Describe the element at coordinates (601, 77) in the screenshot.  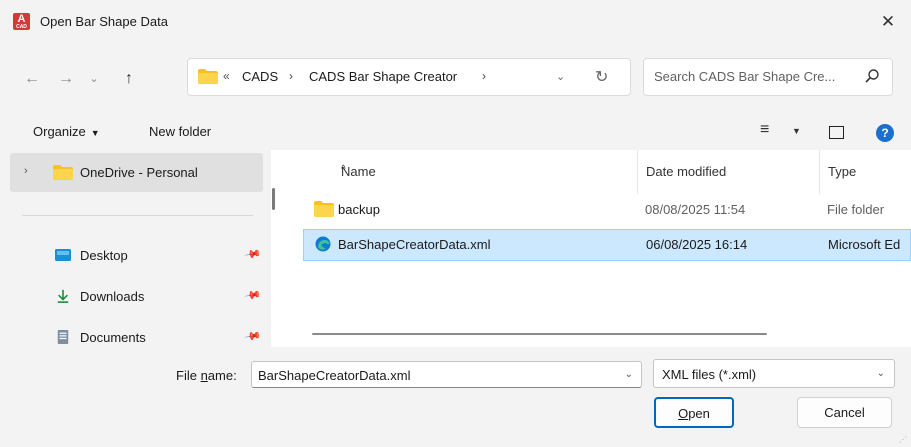
I see `refresh-icon: ↻` at that location.